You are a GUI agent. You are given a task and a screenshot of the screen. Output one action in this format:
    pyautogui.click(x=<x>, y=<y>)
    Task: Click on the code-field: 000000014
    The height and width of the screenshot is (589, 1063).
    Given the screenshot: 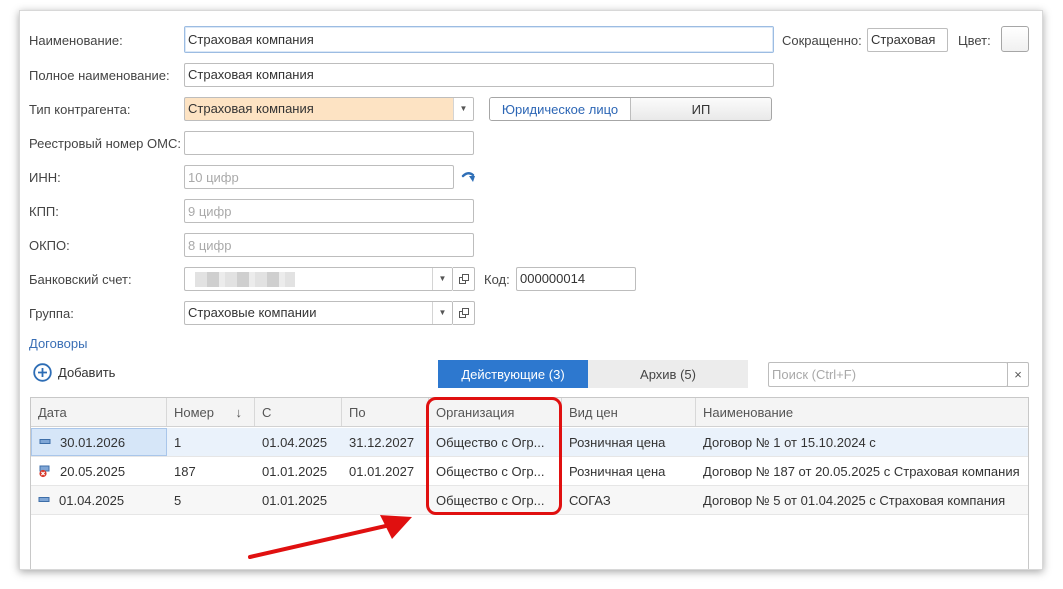 What is the action you would take?
    pyautogui.click(x=576, y=279)
    